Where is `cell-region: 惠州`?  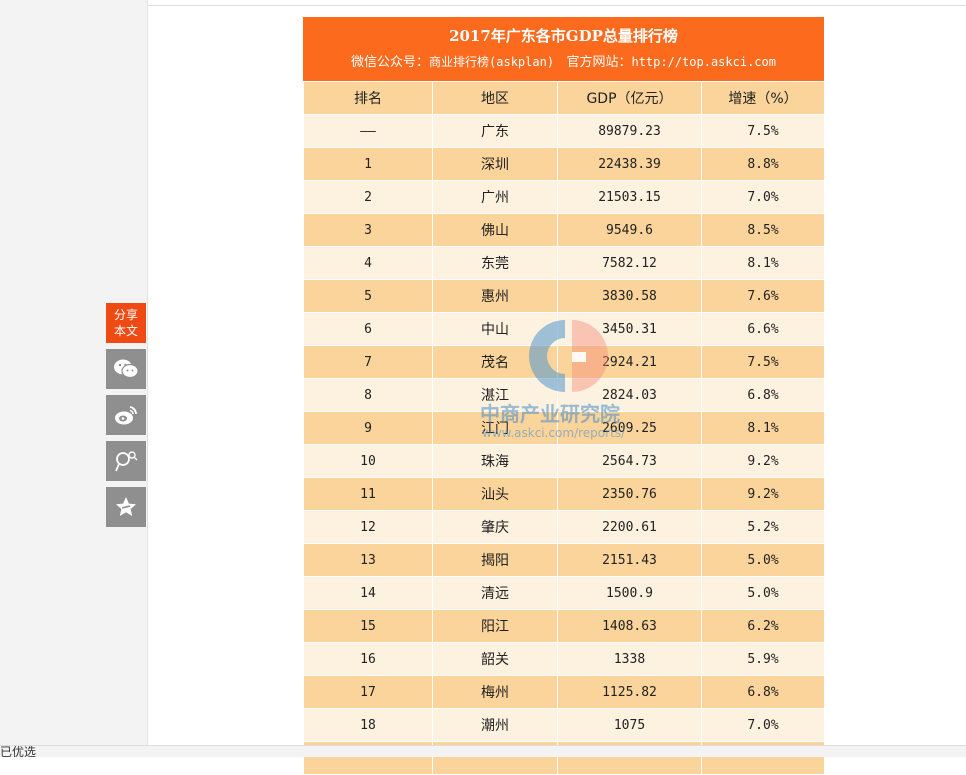
cell-region: 惠州 is located at coordinates (495, 296).